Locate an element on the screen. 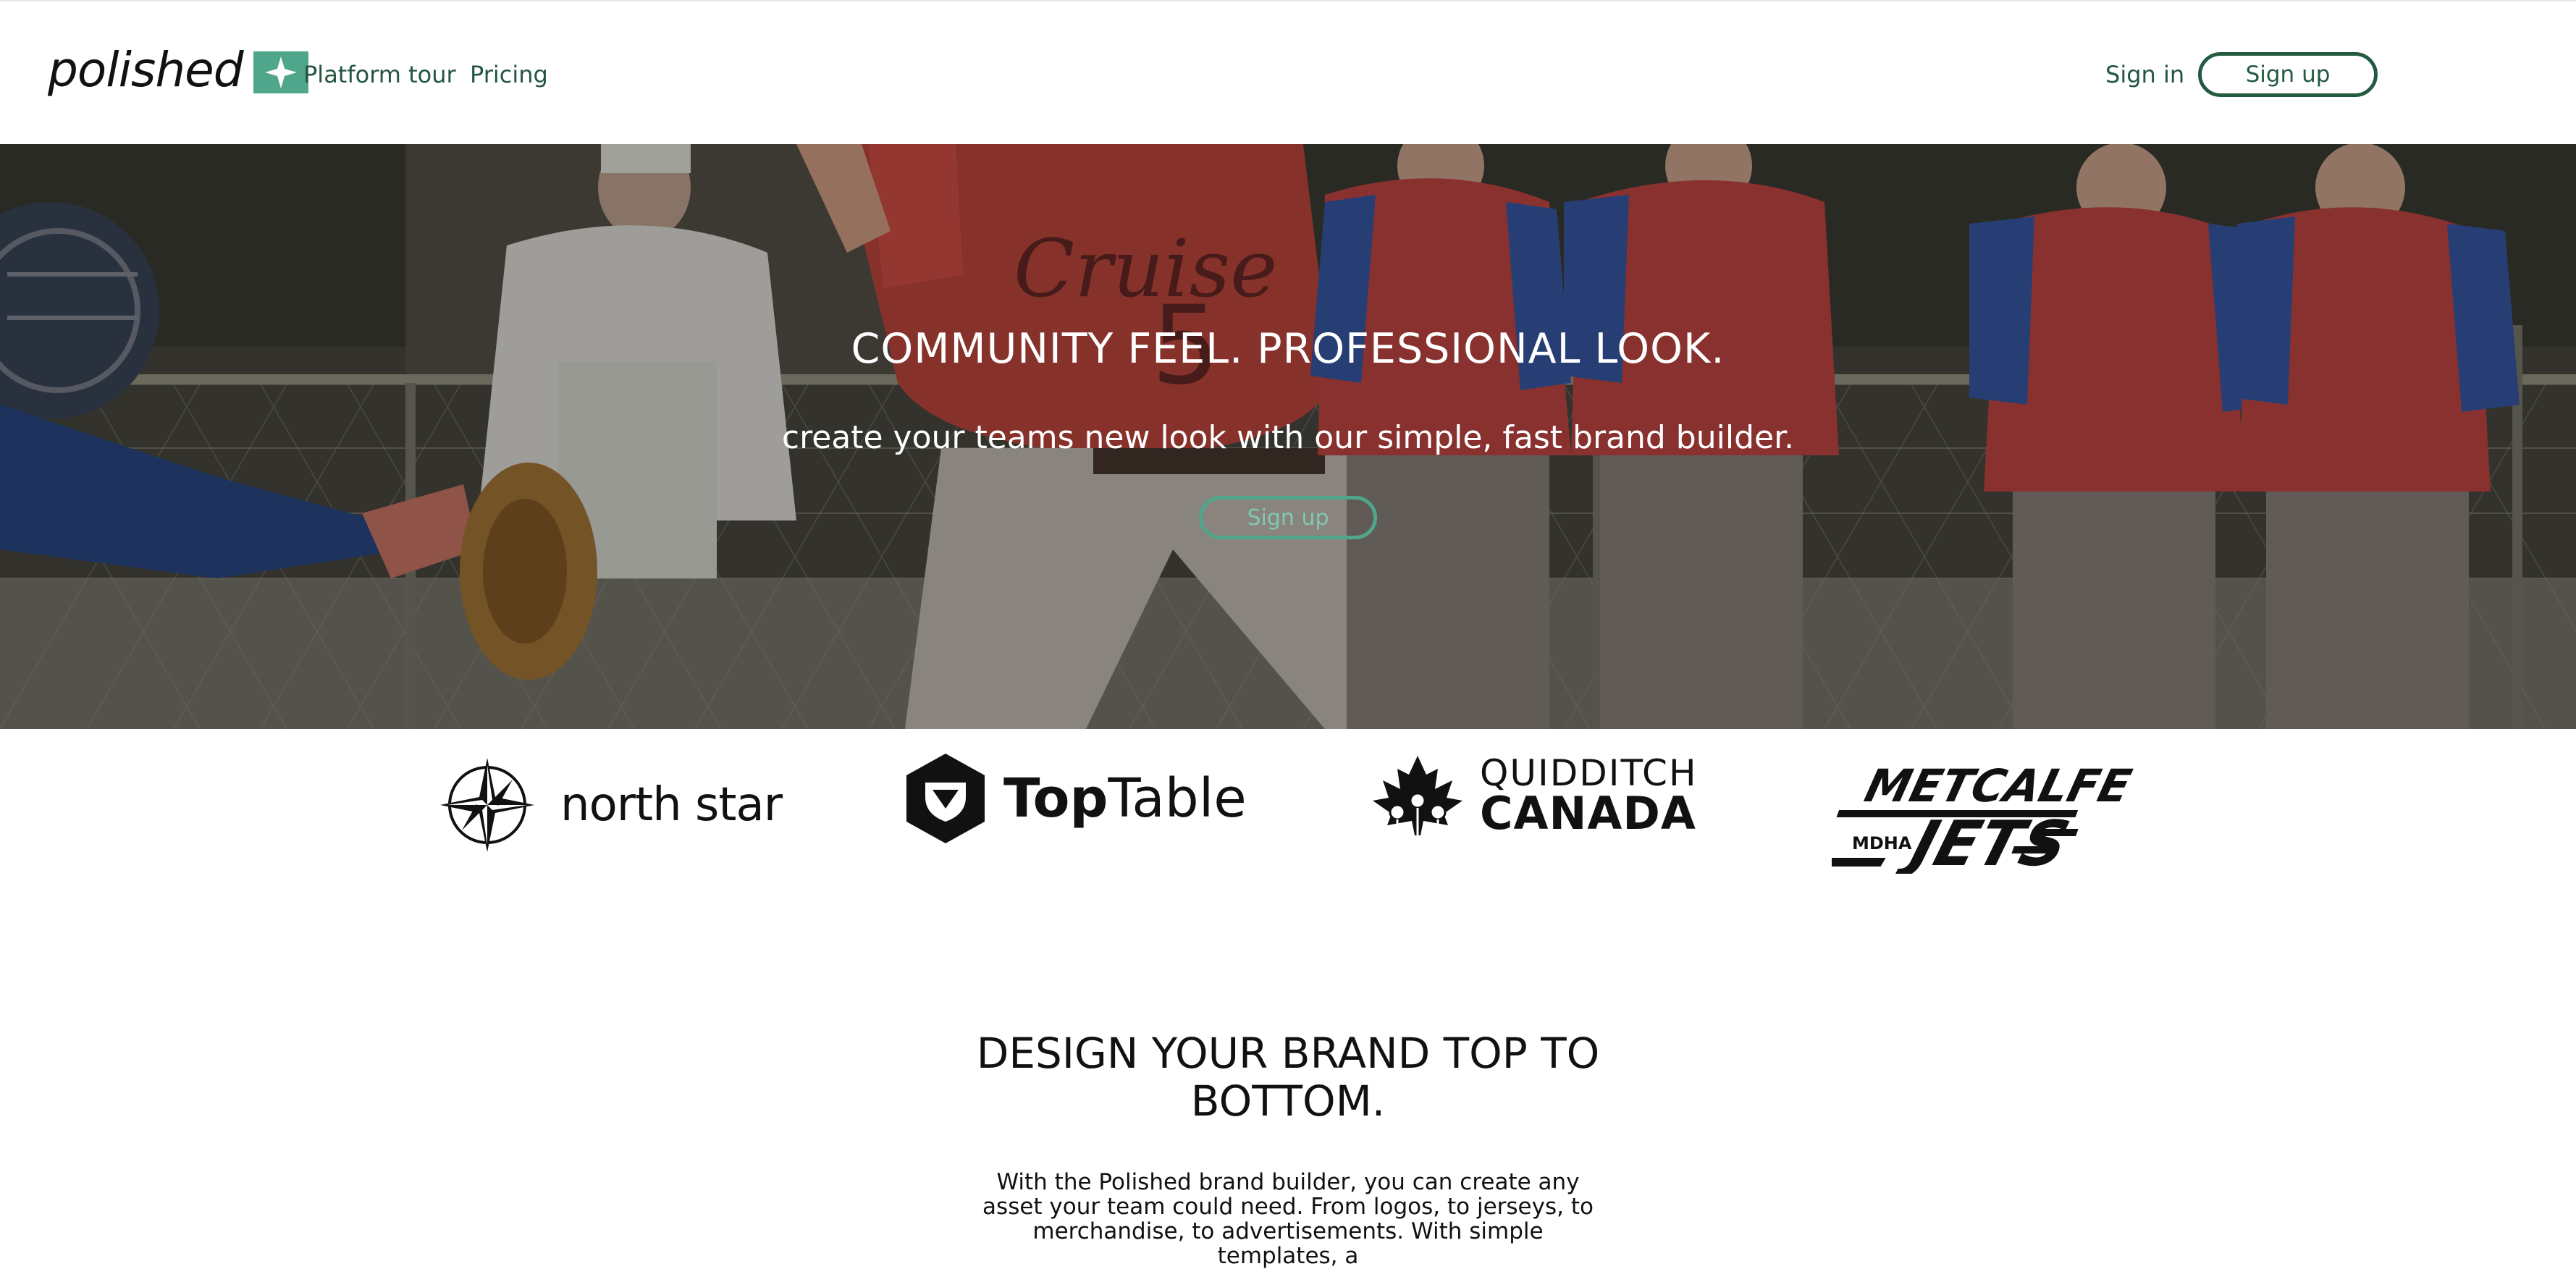 This screenshot has height=1269, width=2576. toptable-wordmark: TopTable is located at coordinates (1125, 798).